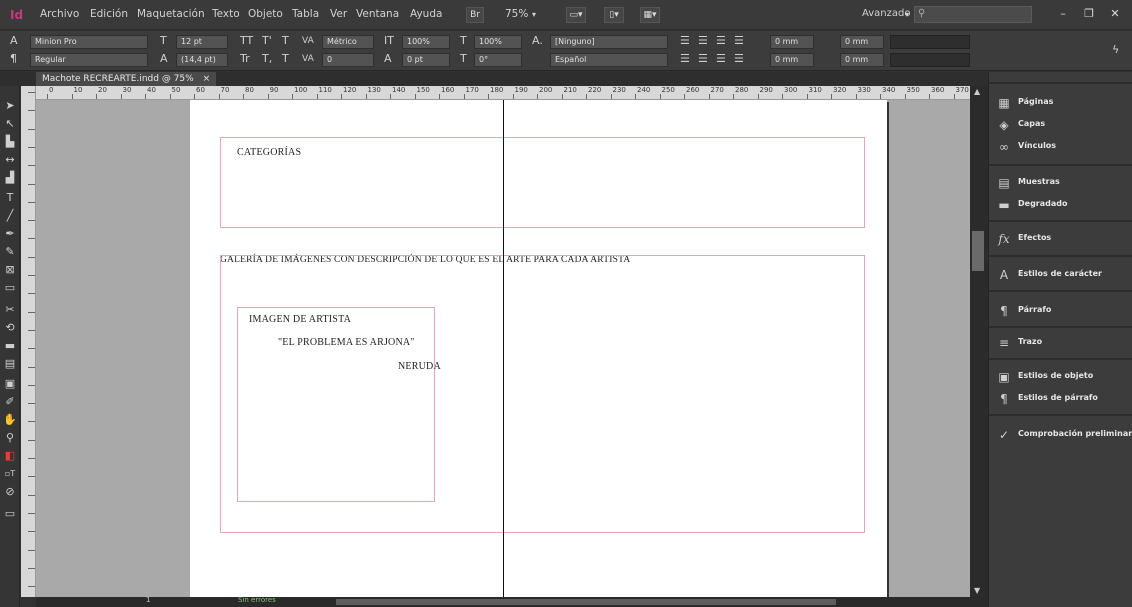  Describe the element at coordinates (226, 14) in the screenshot. I see `menu-texto: Texto` at that location.